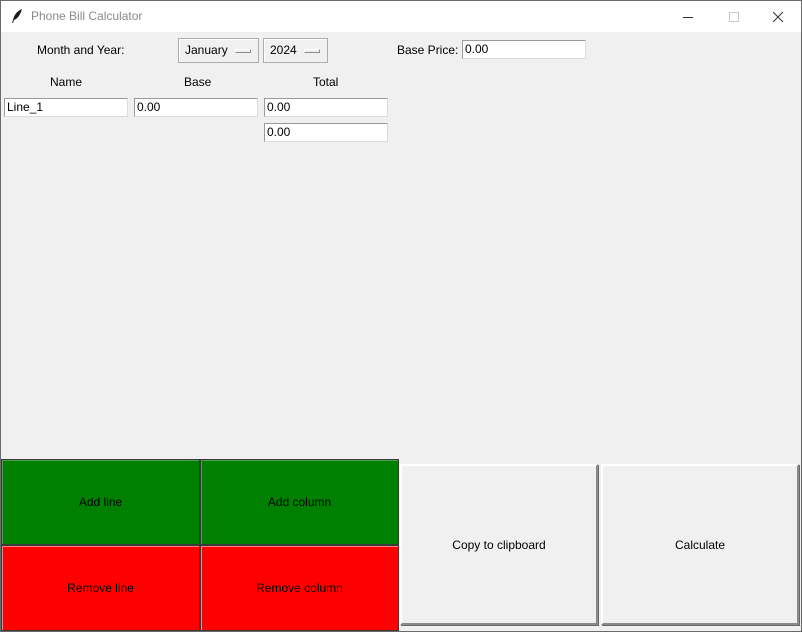 The height and width of the screenshot is (632, 802). What do you see at coordinates (401, 16) in the screenshot?
I see `title-bar: Phone Bill Calculator` at bounding box center [401, 16].